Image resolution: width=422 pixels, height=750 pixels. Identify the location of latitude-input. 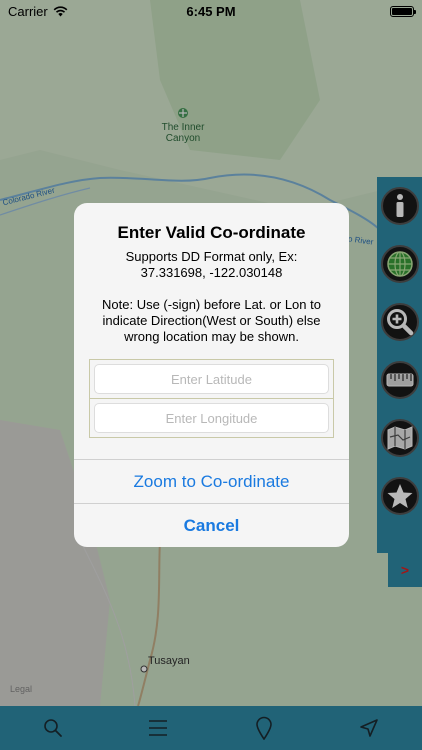
(211, 379).